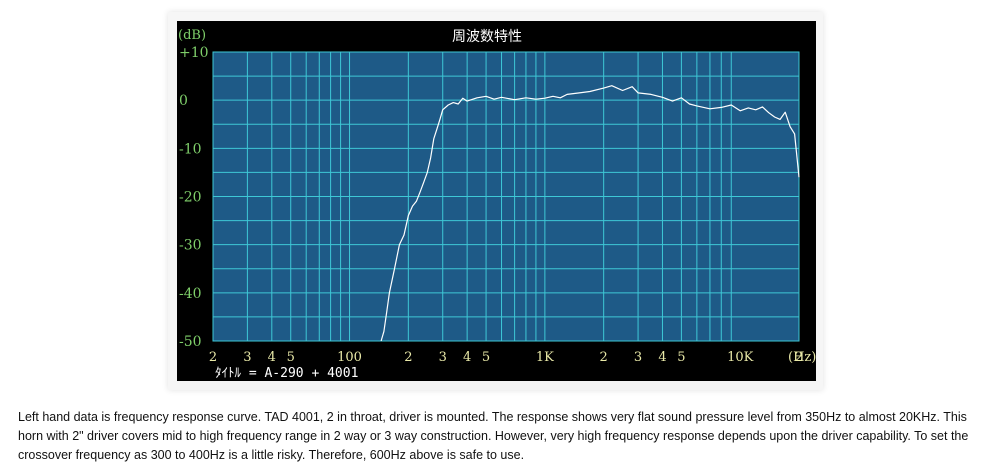  I want to click on chart-title: 周波数特性, so click(487, 37).